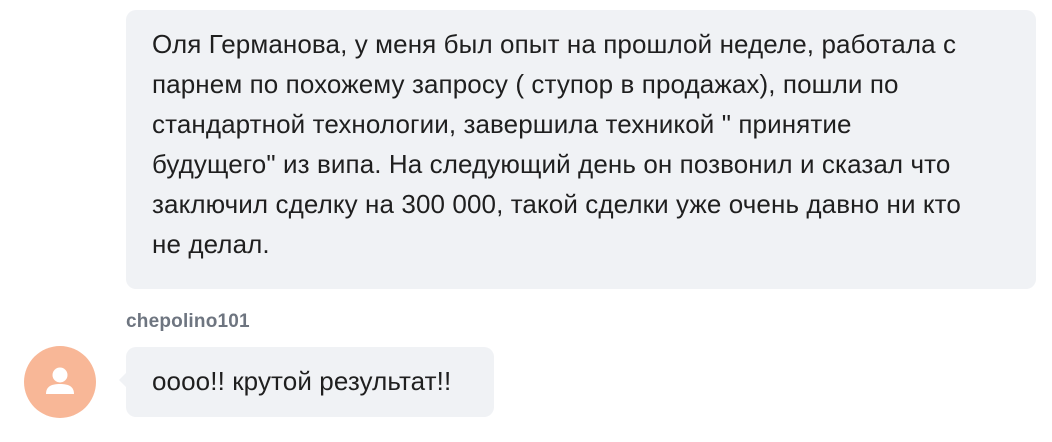 The width and height of the screenshot is (1052, 442). I want to click on message-author-name: chepolino101, so click(188, 322).